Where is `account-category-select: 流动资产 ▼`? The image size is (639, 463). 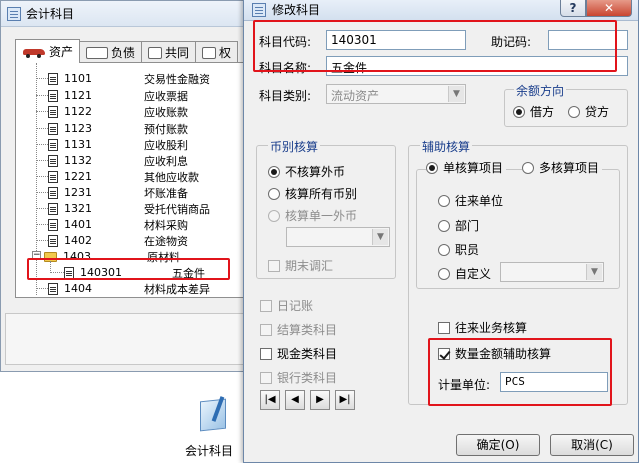
account-category-select: 流动资产 ▼ is located at coordinates (396, 94).